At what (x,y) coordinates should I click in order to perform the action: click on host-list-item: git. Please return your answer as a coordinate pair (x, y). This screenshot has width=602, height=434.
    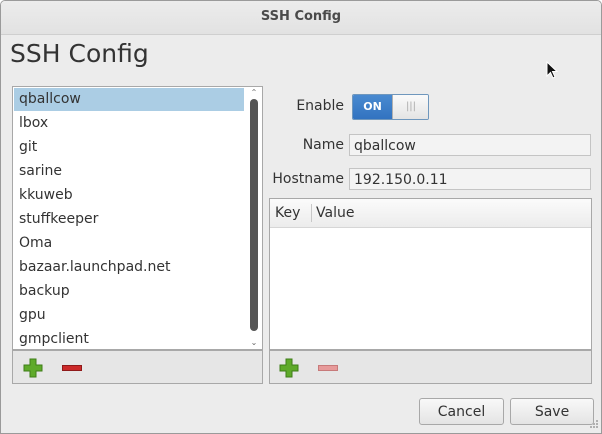
    Looking at the image, I should click on (129, 147).